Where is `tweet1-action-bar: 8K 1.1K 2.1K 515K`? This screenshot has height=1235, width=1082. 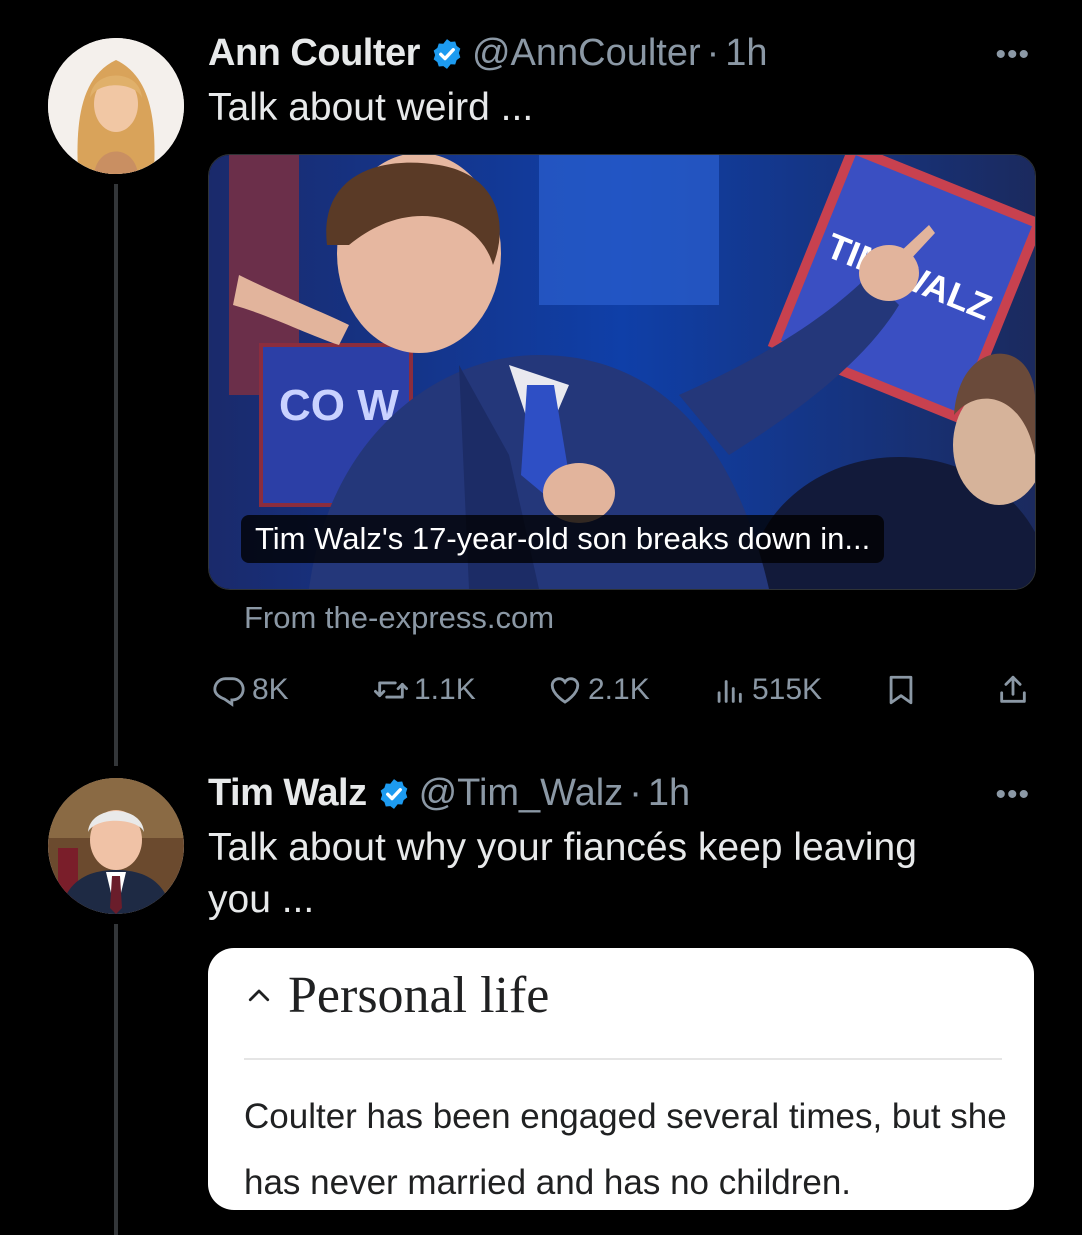
tweet1-action-bar: 8K 1.1K 2.1K 515K is located at coordinates (621, 690).